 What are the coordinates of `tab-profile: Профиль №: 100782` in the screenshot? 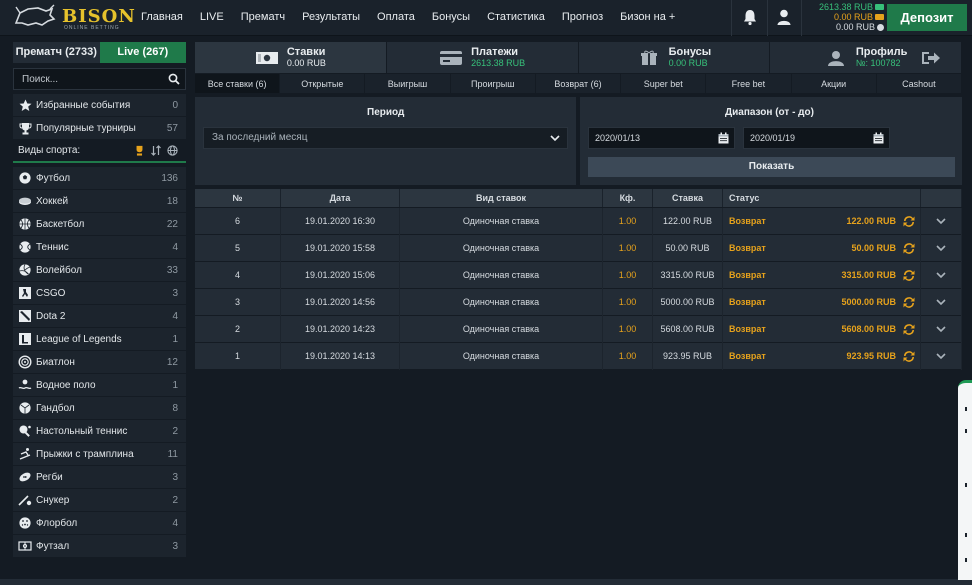 It's located at (866, 57).